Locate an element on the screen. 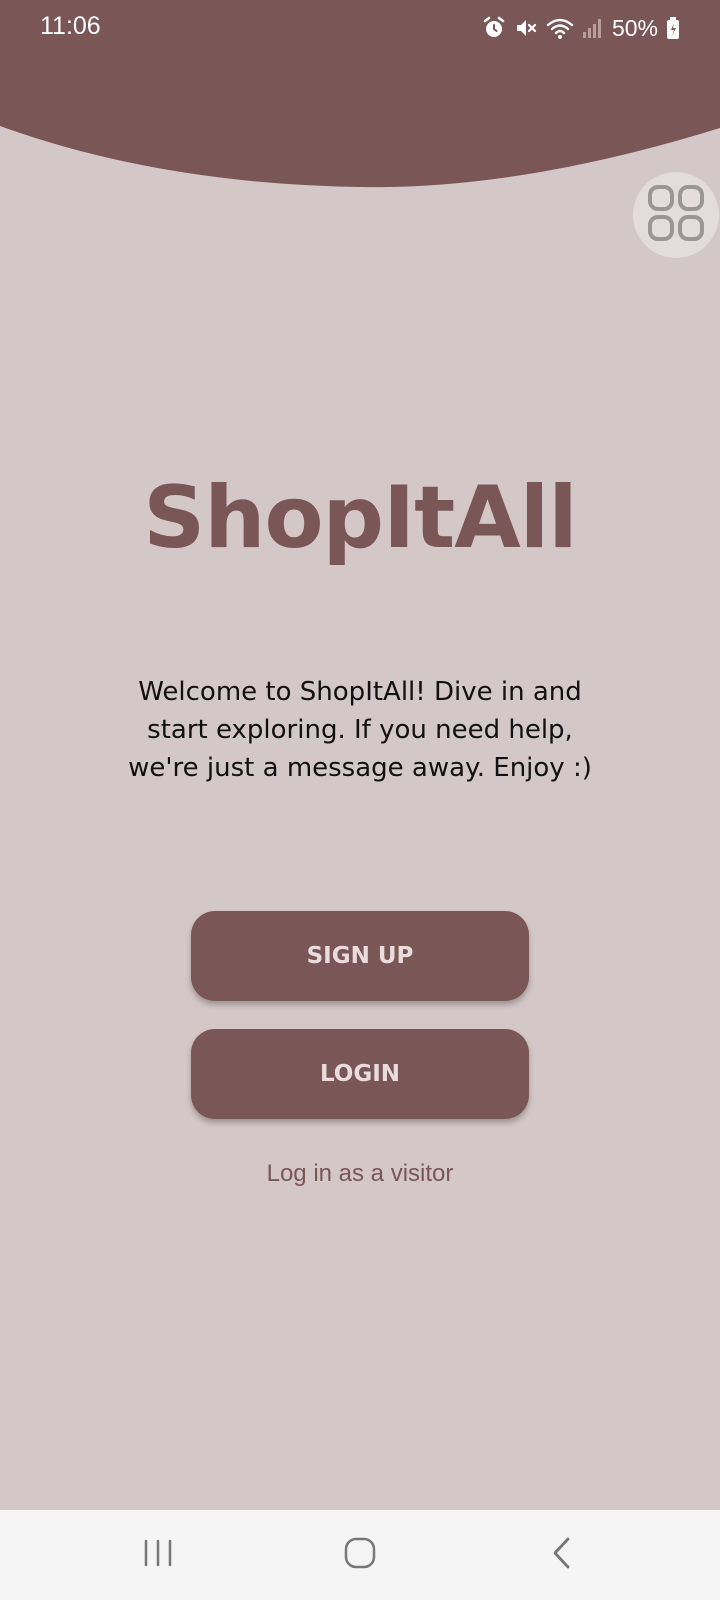  home-button is located at coordinates (360, 1555).